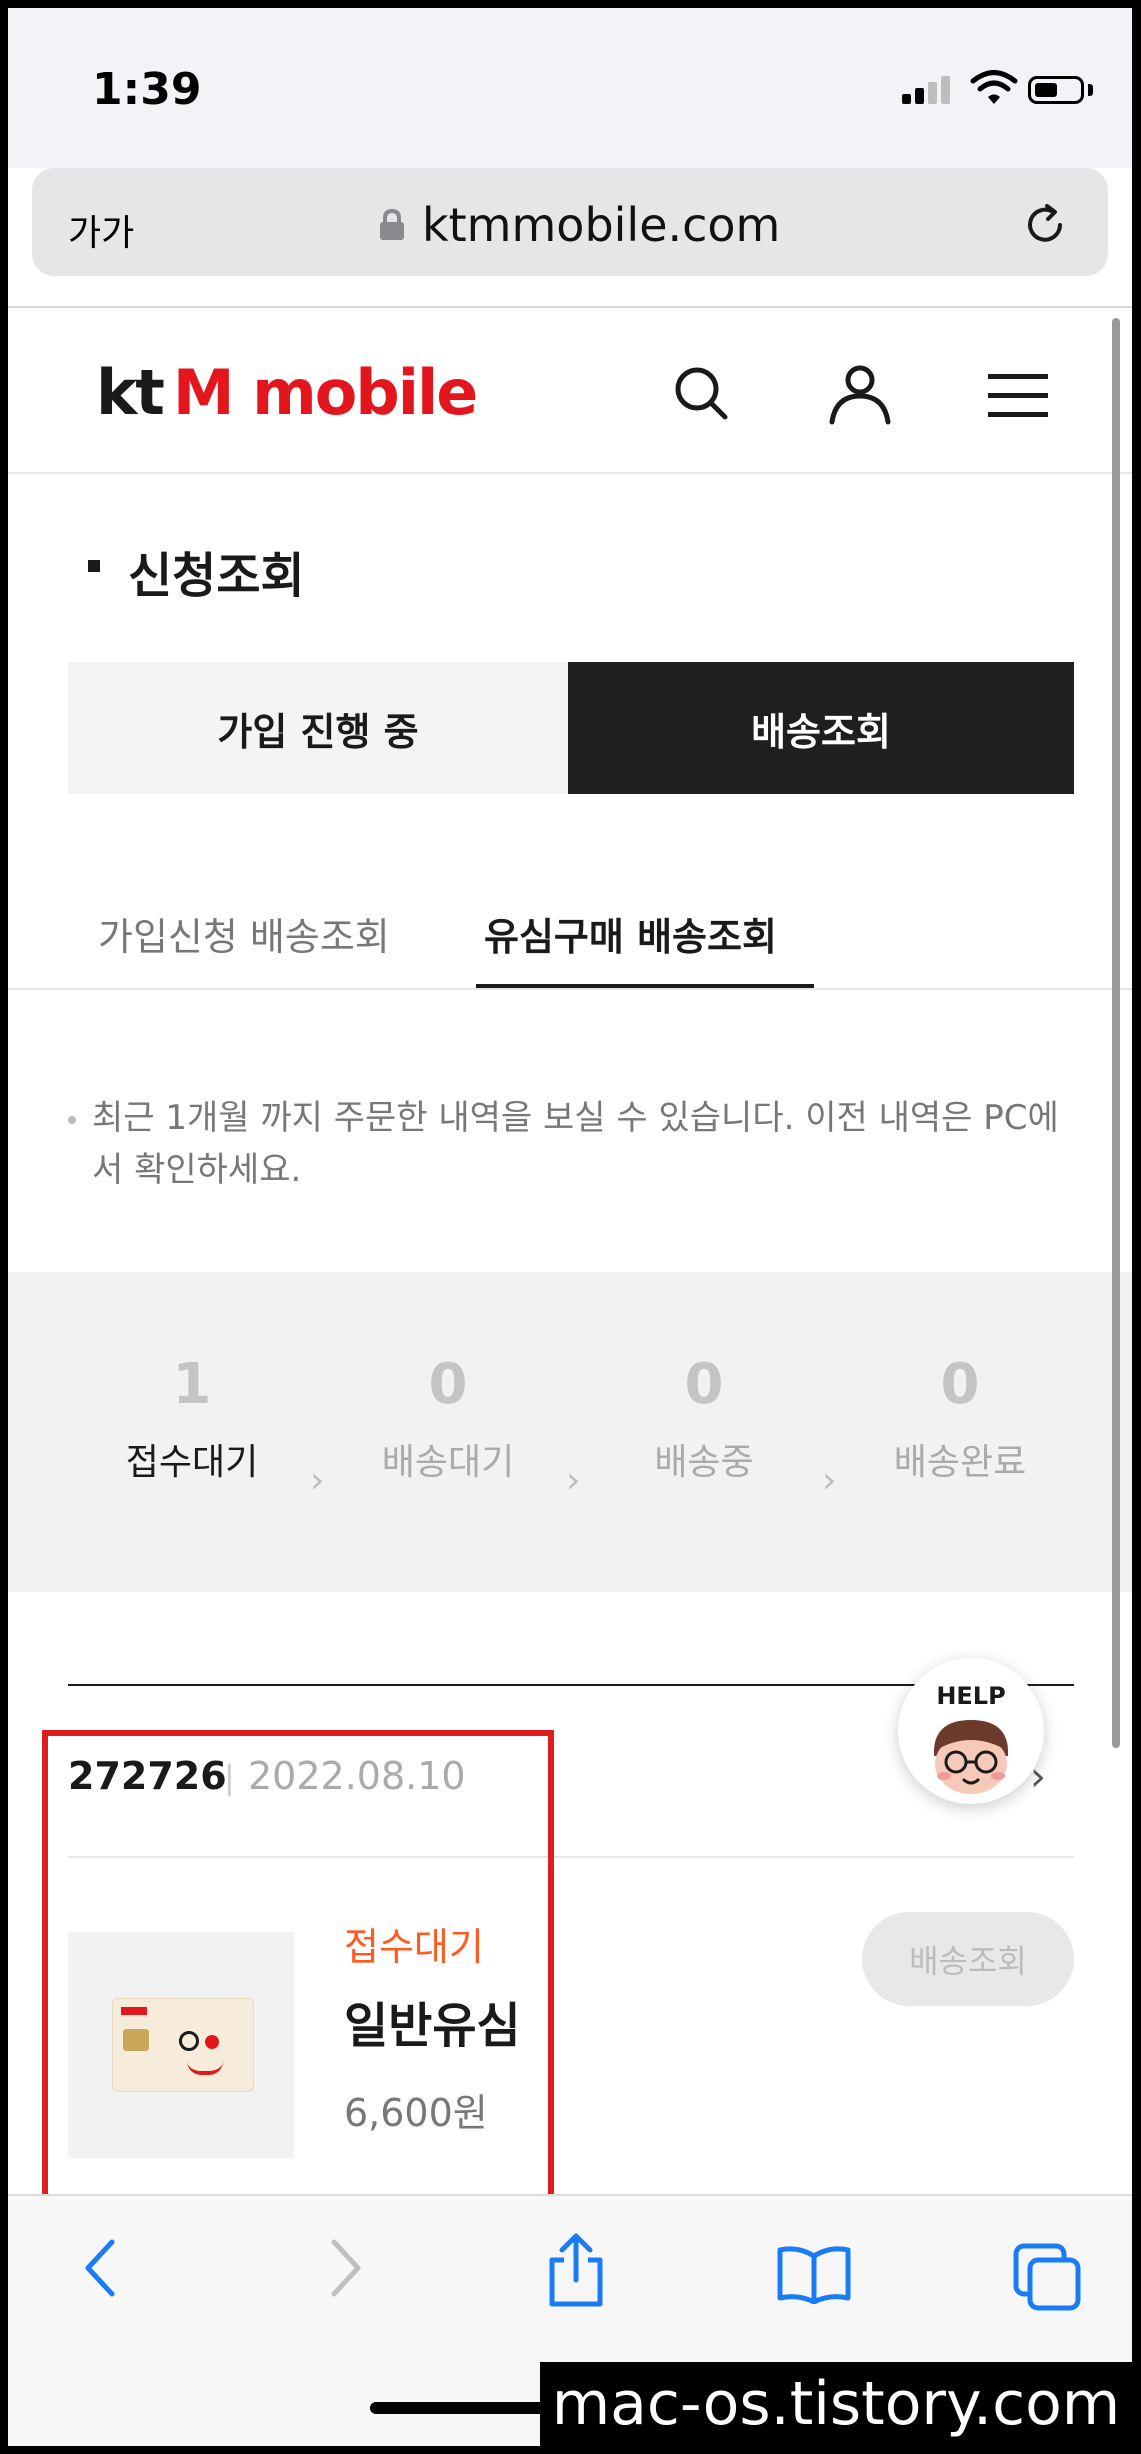 The height and width of the screenshot is (2454, 1141). I want to click on url-text: ktmmobile.com, so click(601, 225).